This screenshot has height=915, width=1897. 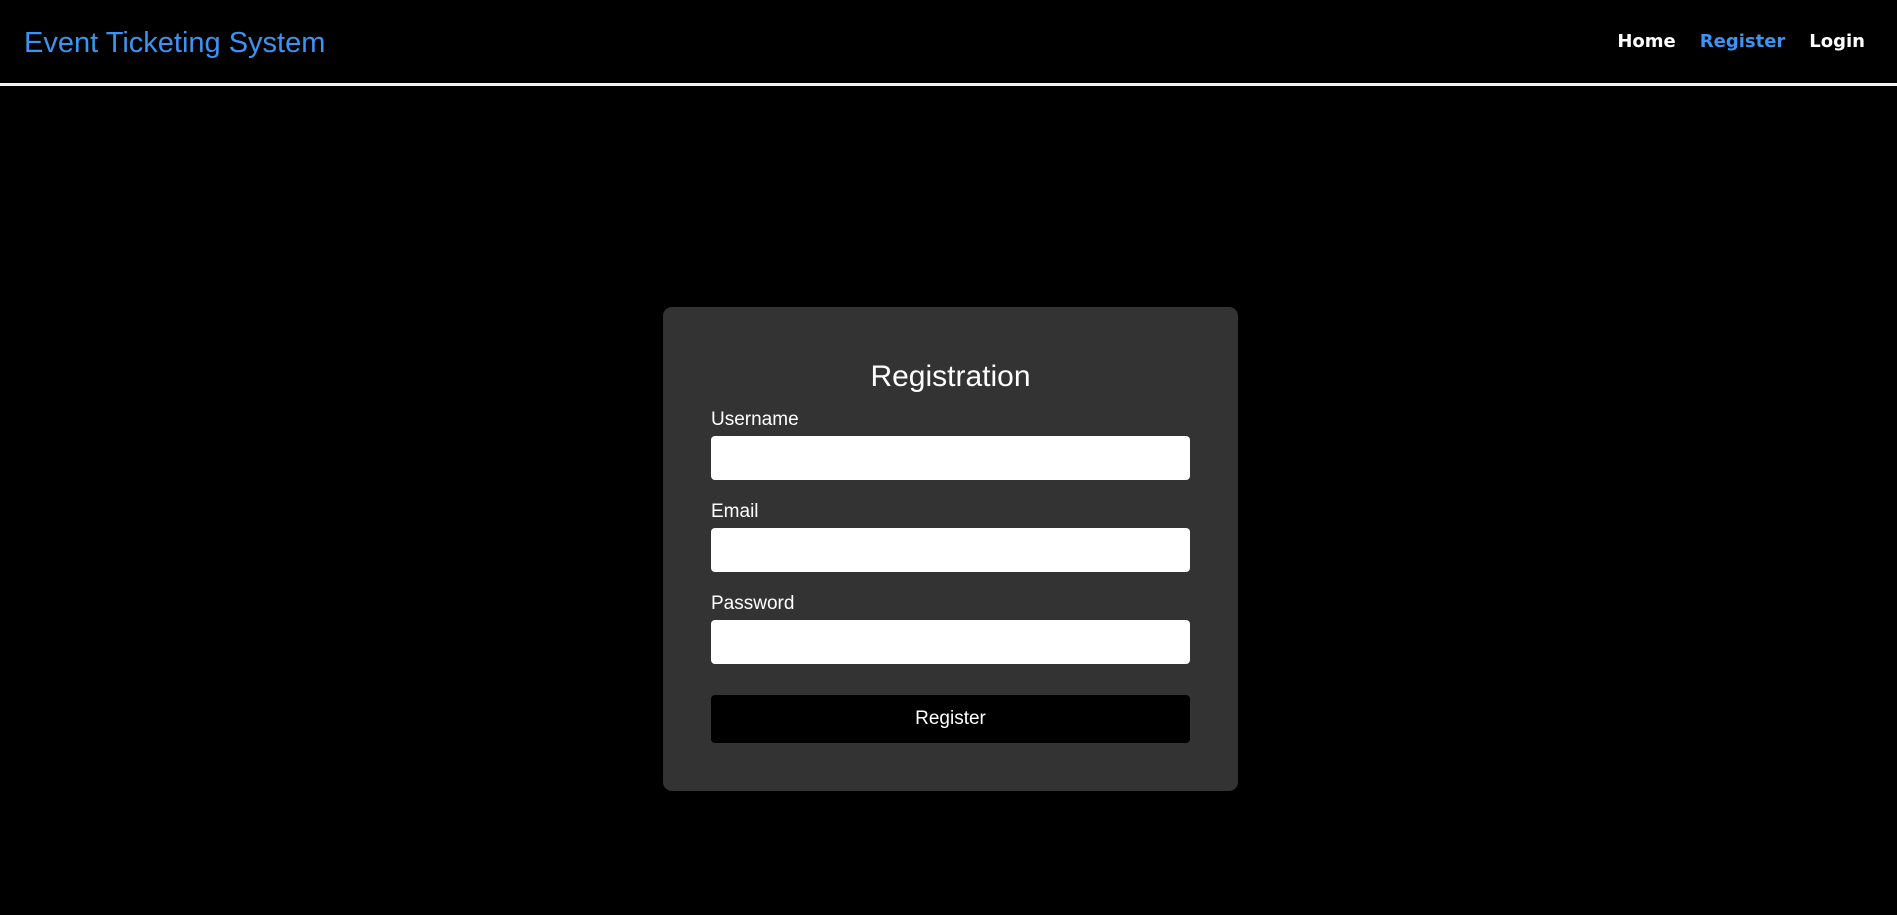 What do you see at coordinates (735, 511) in the screenshot?
I see `email-label: Email` at bounding box center [735, 511].